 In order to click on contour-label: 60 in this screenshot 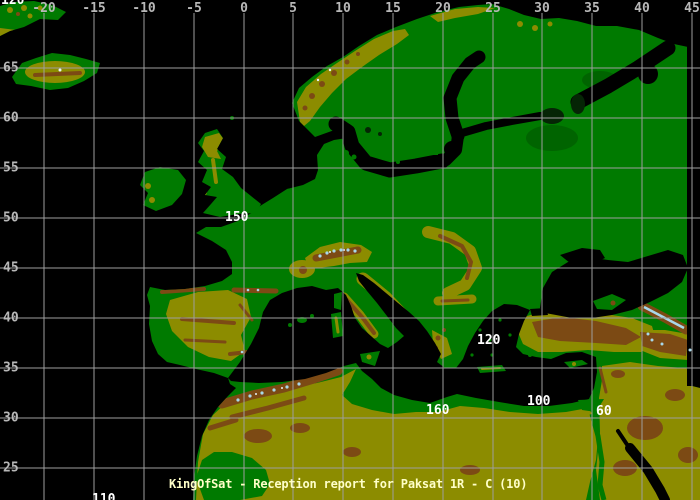, I will do `click(604, 411)`.